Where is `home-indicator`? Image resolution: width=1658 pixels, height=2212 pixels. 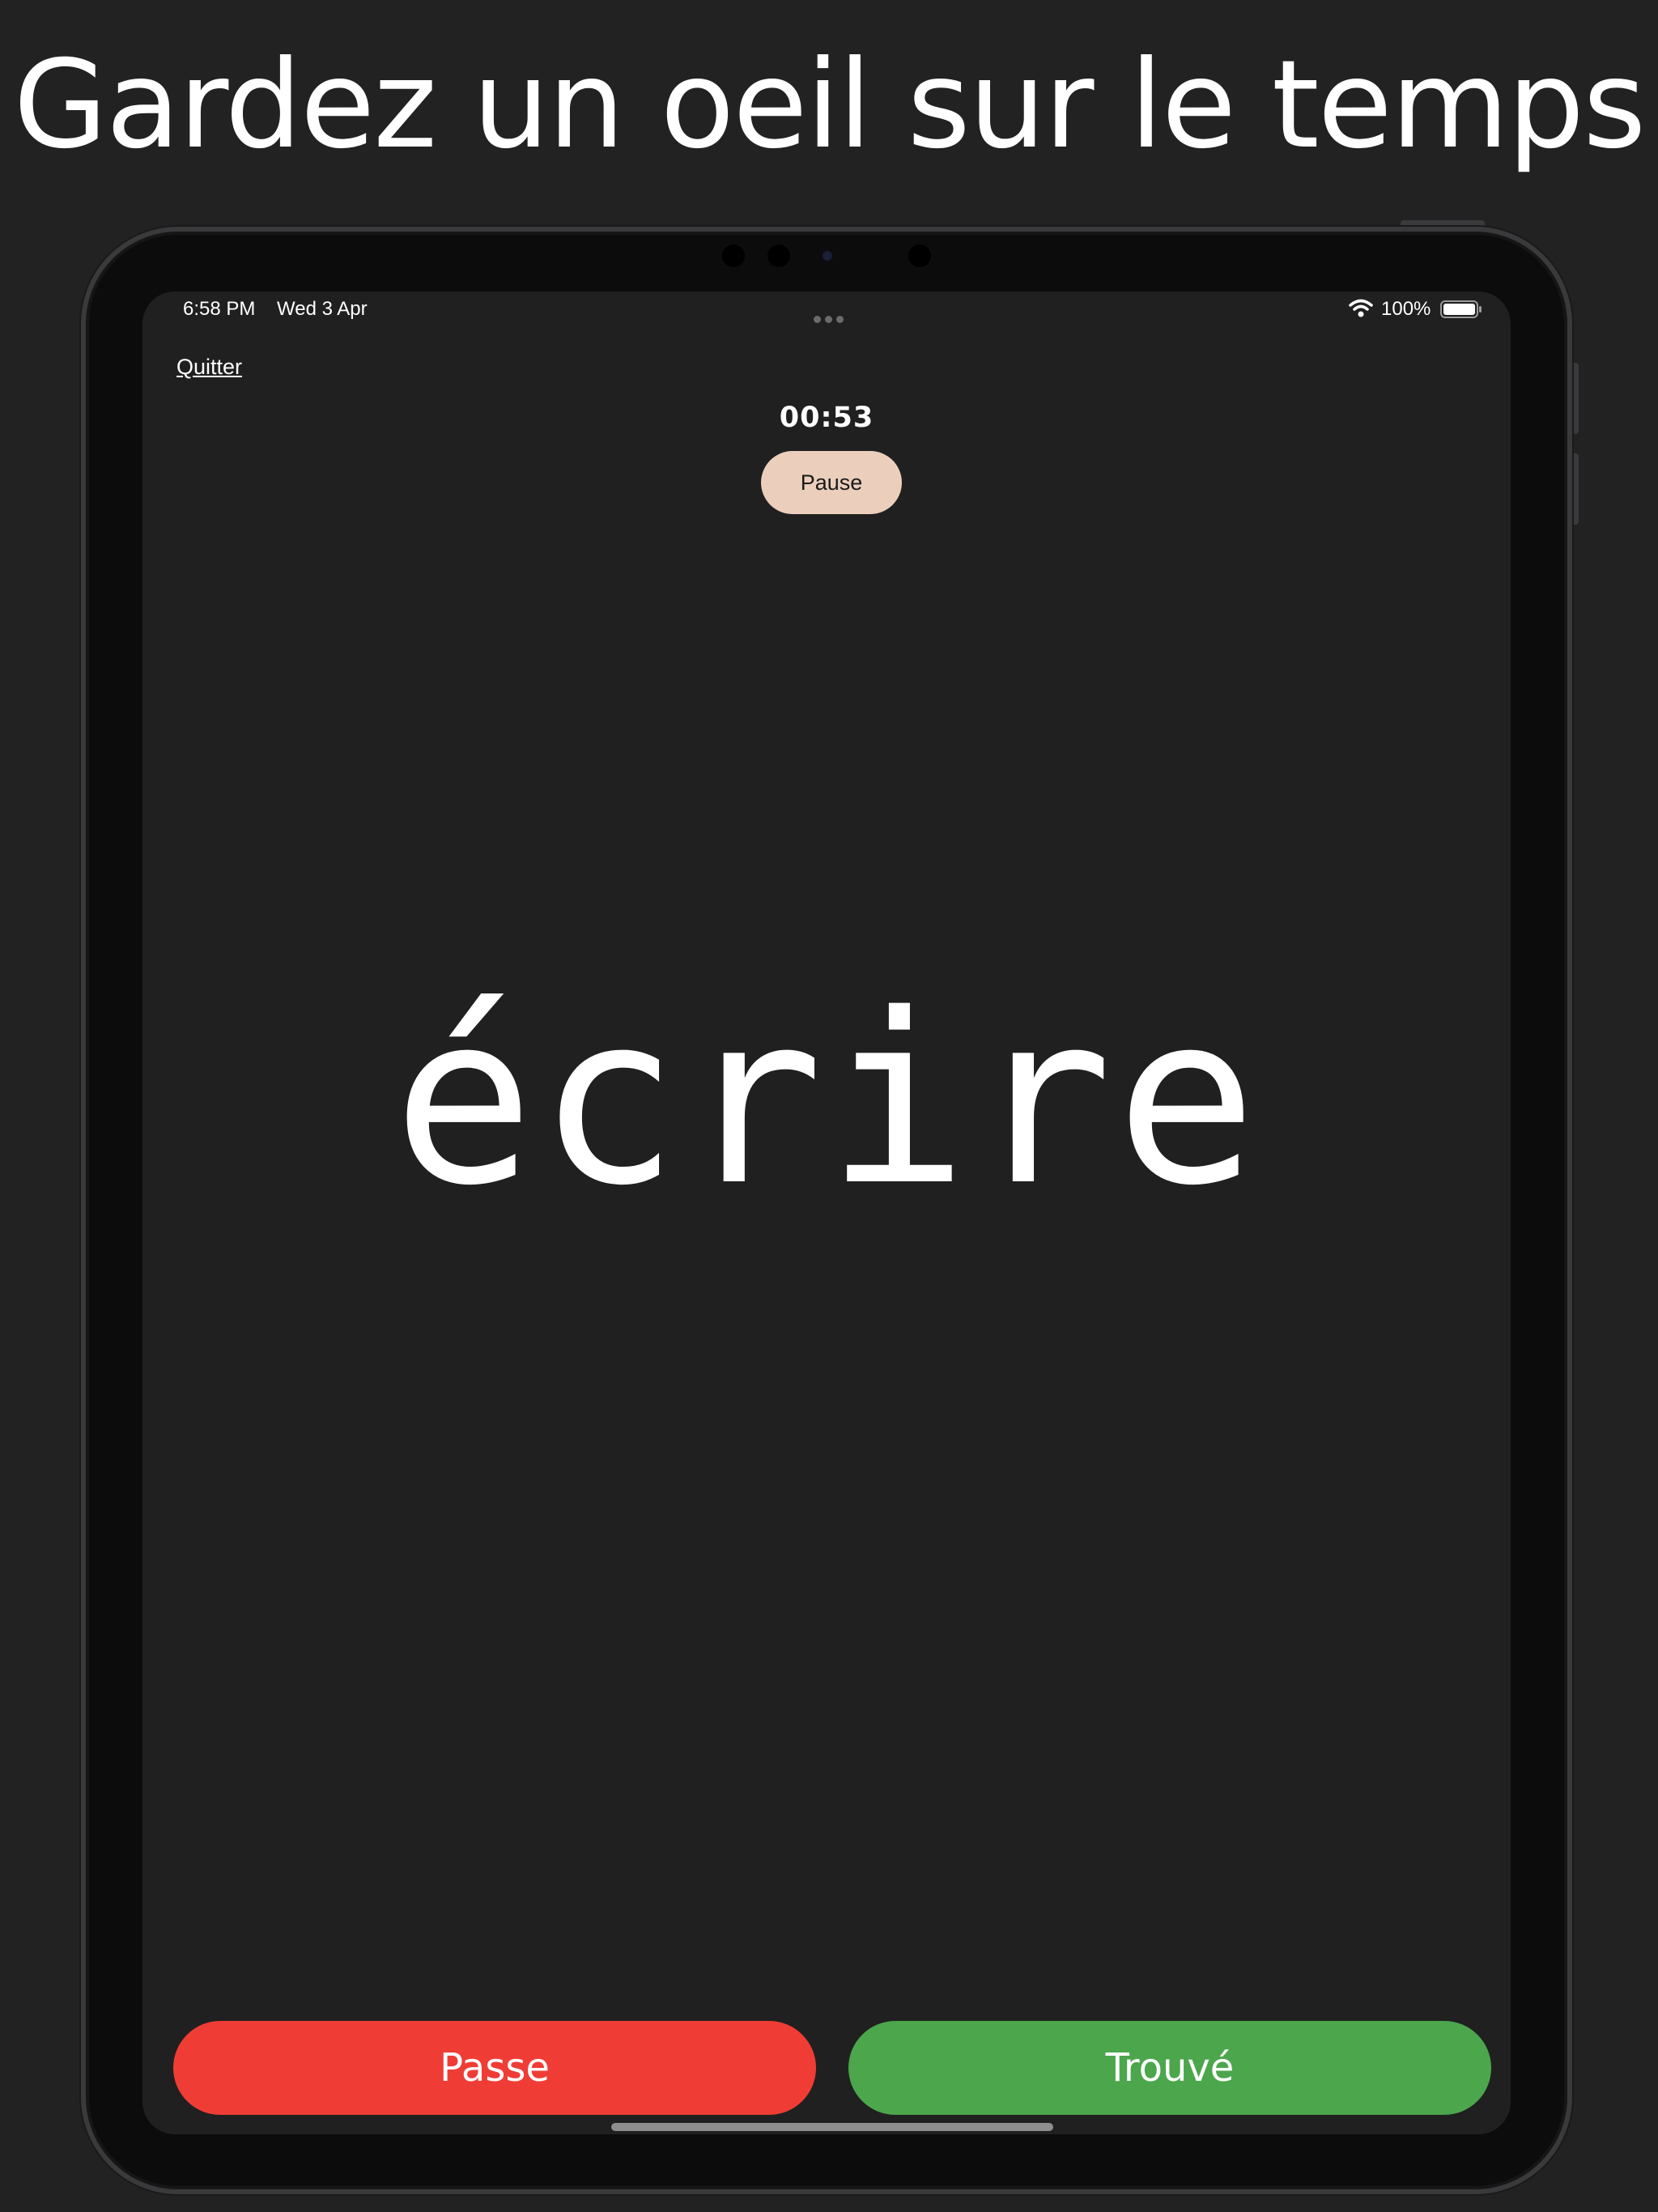
home-indicator is located at coordinates (832, 2127).